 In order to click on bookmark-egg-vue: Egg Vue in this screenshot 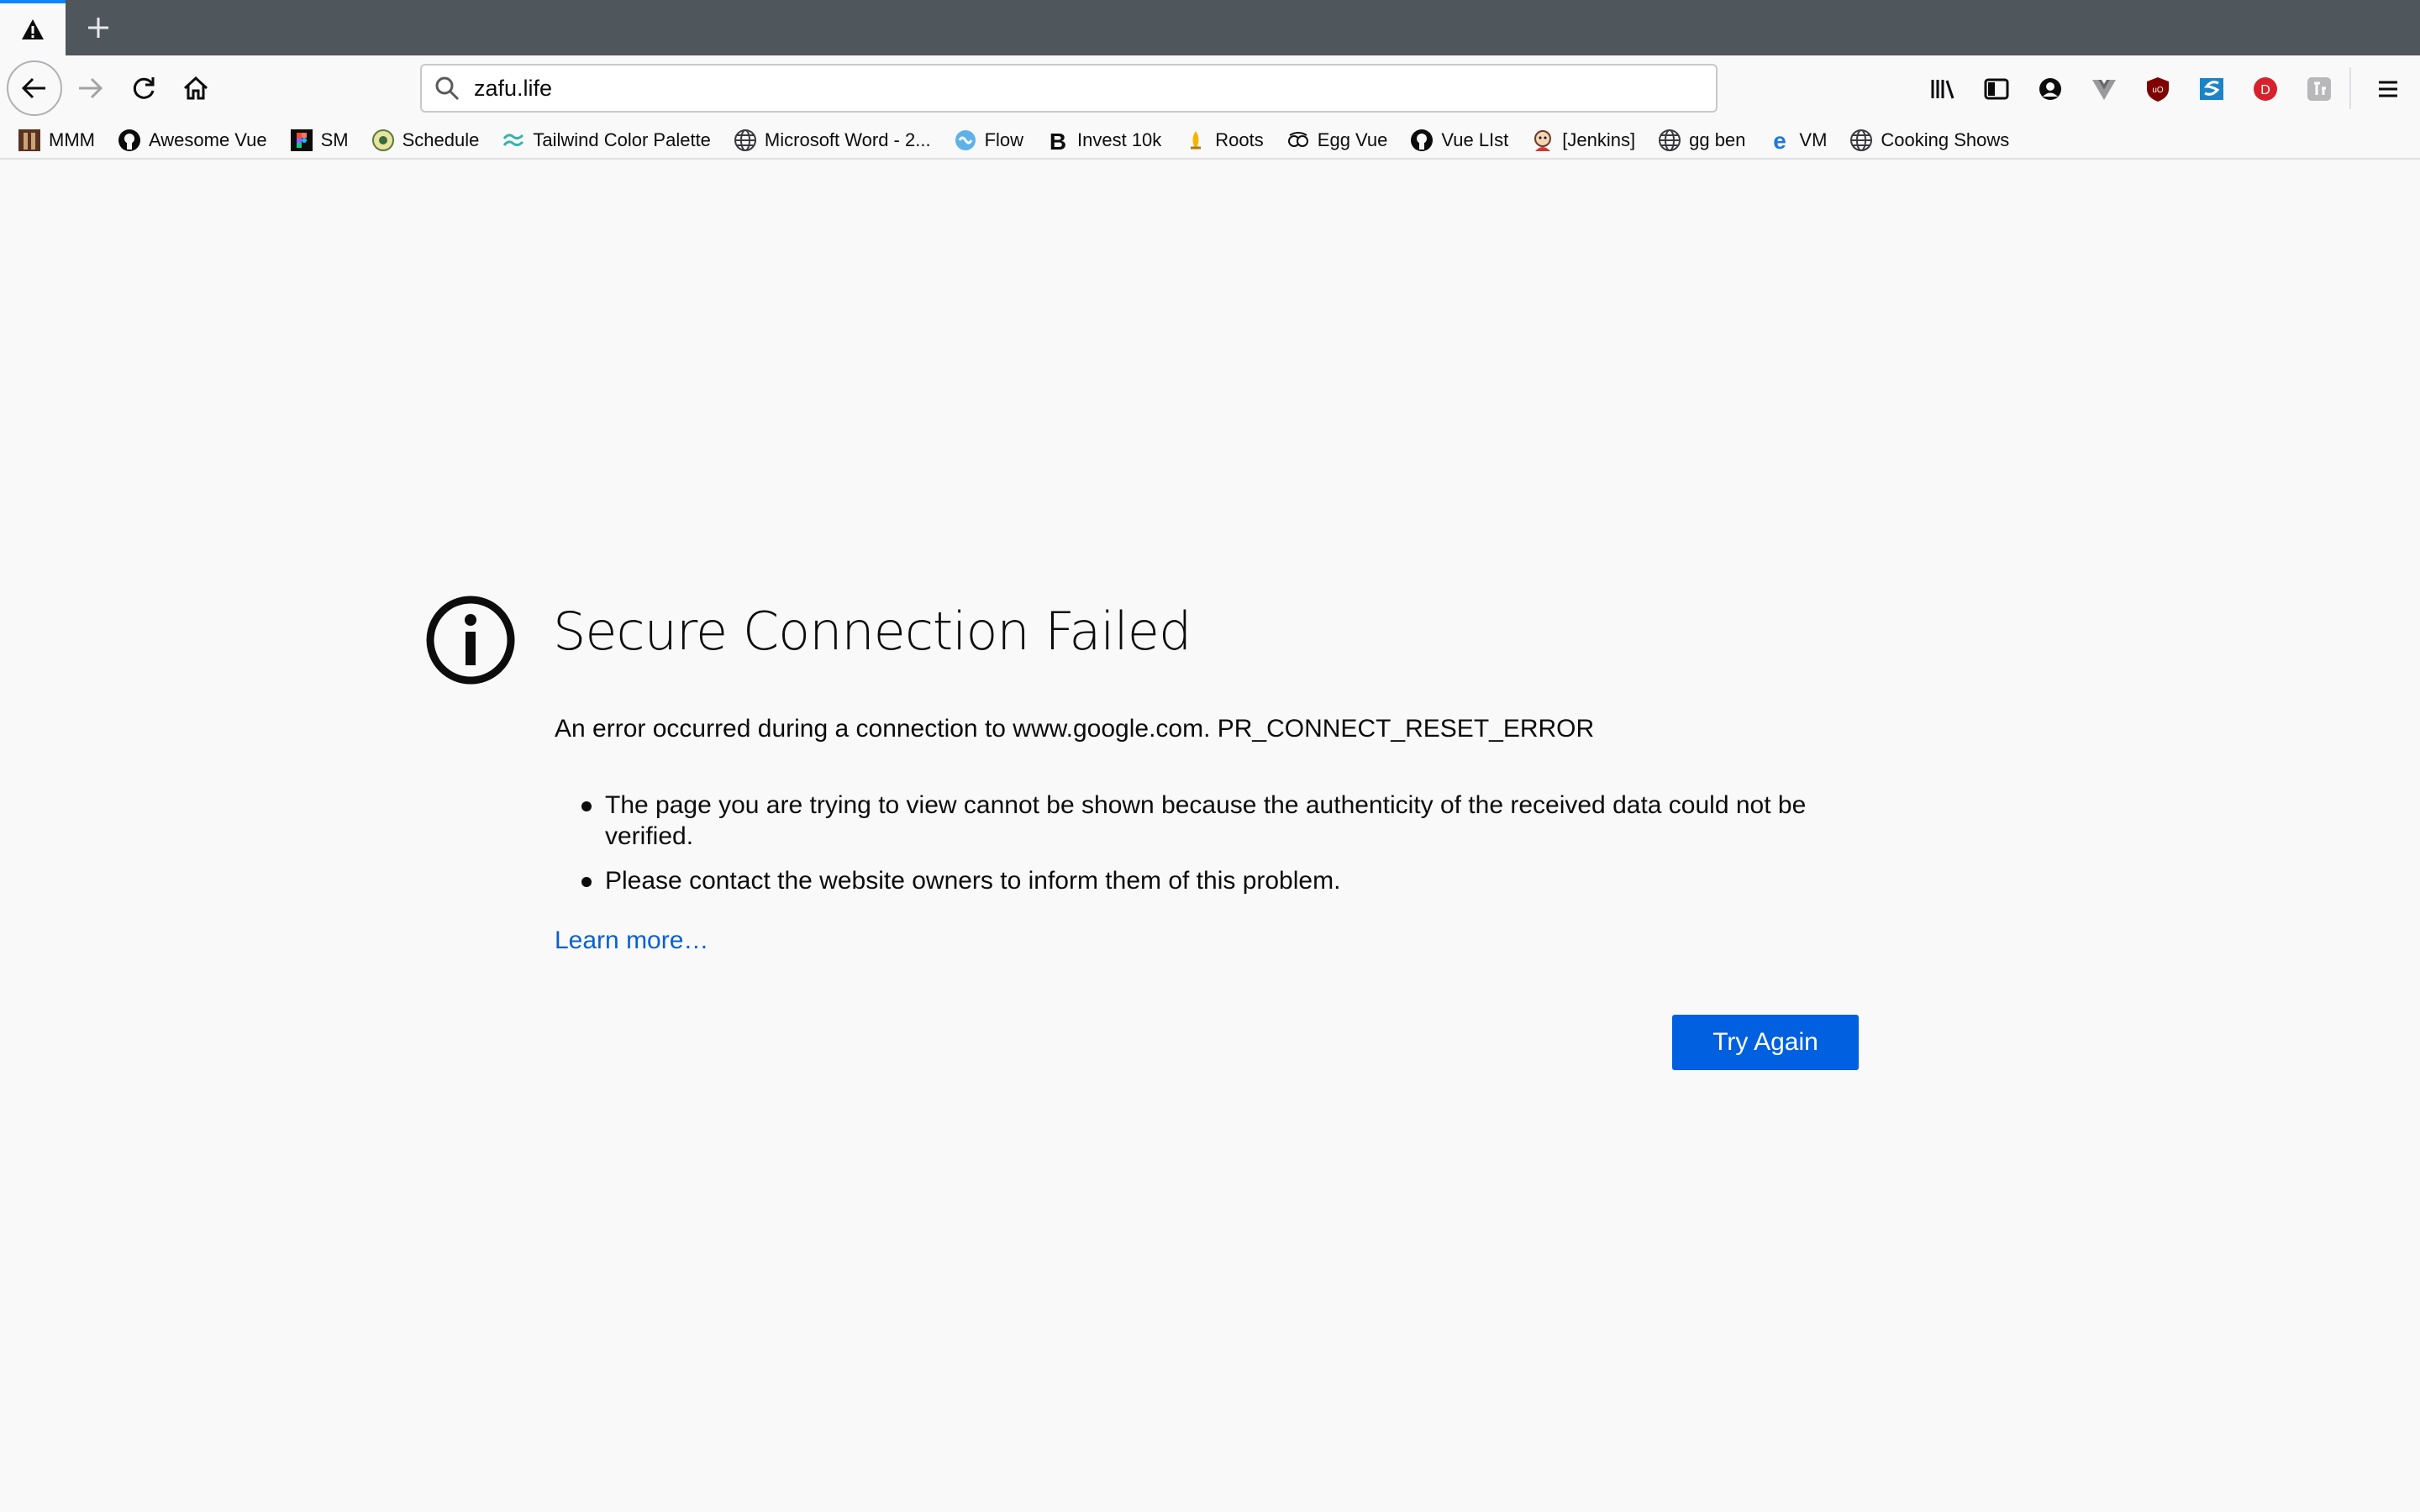, I will do `click(1337, 140)`.